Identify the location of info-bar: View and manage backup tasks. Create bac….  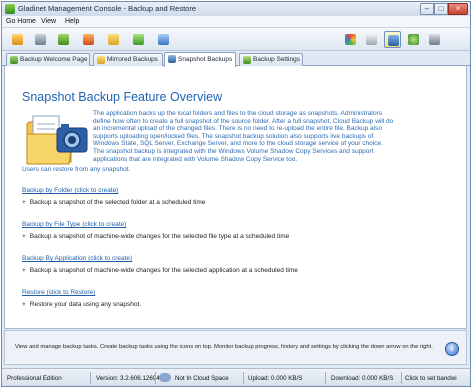
(235, 347).